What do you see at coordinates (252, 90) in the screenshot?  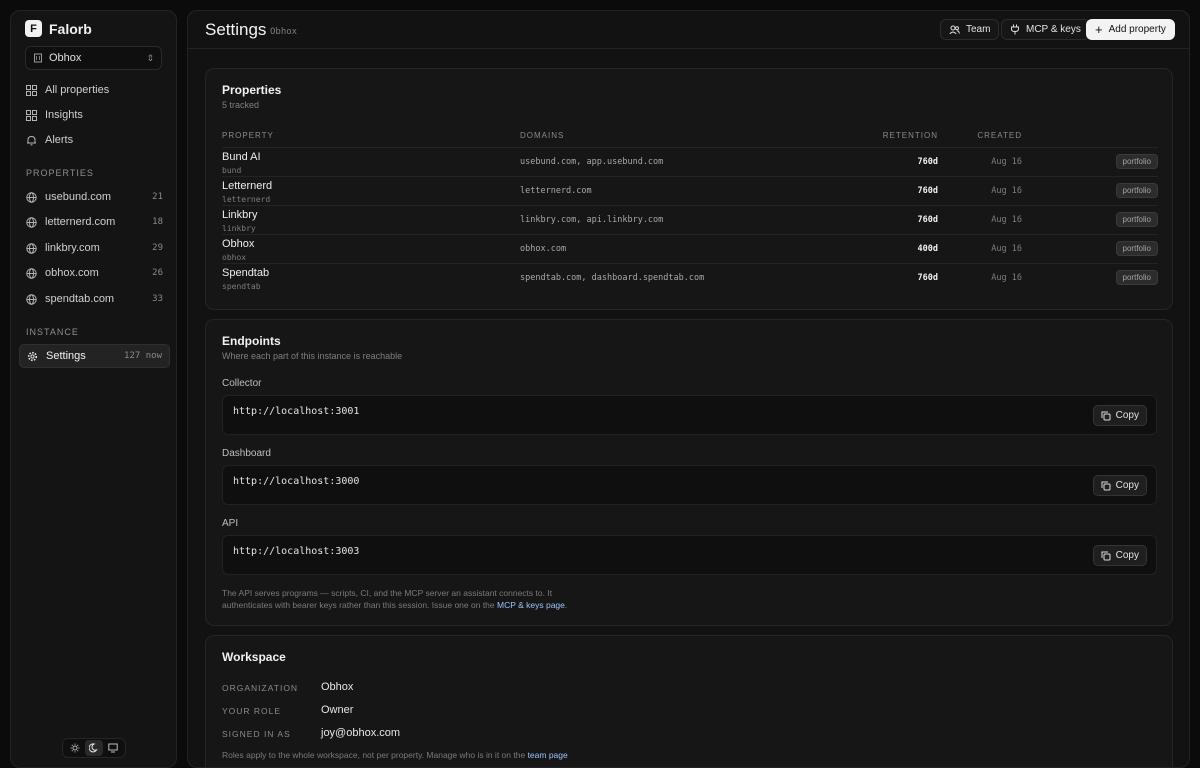 I see `properties-title: Properties` at bounding box center [252, 90].